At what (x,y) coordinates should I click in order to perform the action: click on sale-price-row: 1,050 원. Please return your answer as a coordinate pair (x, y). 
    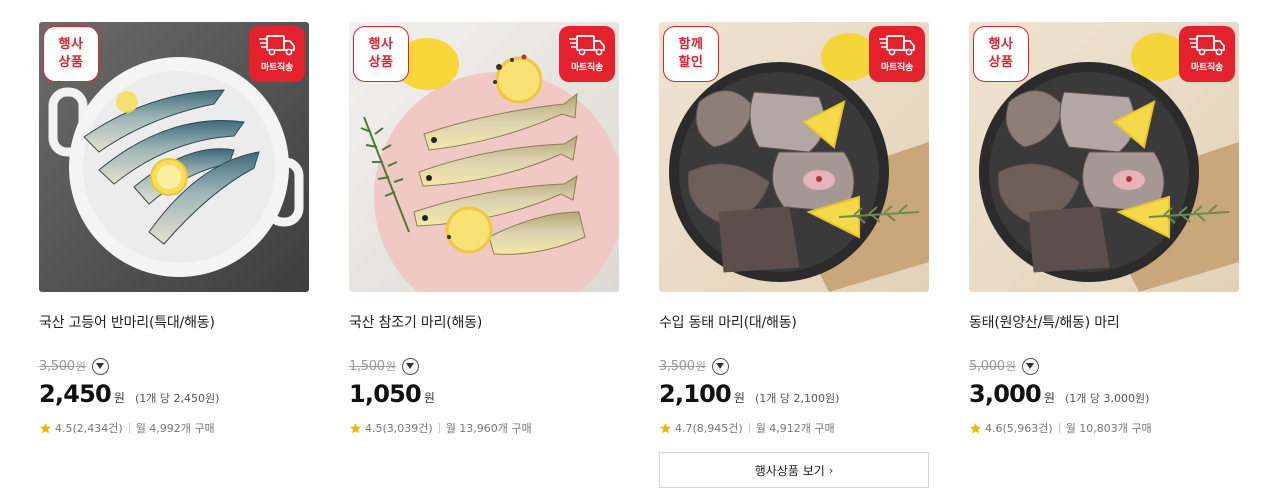
    Looking at the image, I should click on (397, 394).